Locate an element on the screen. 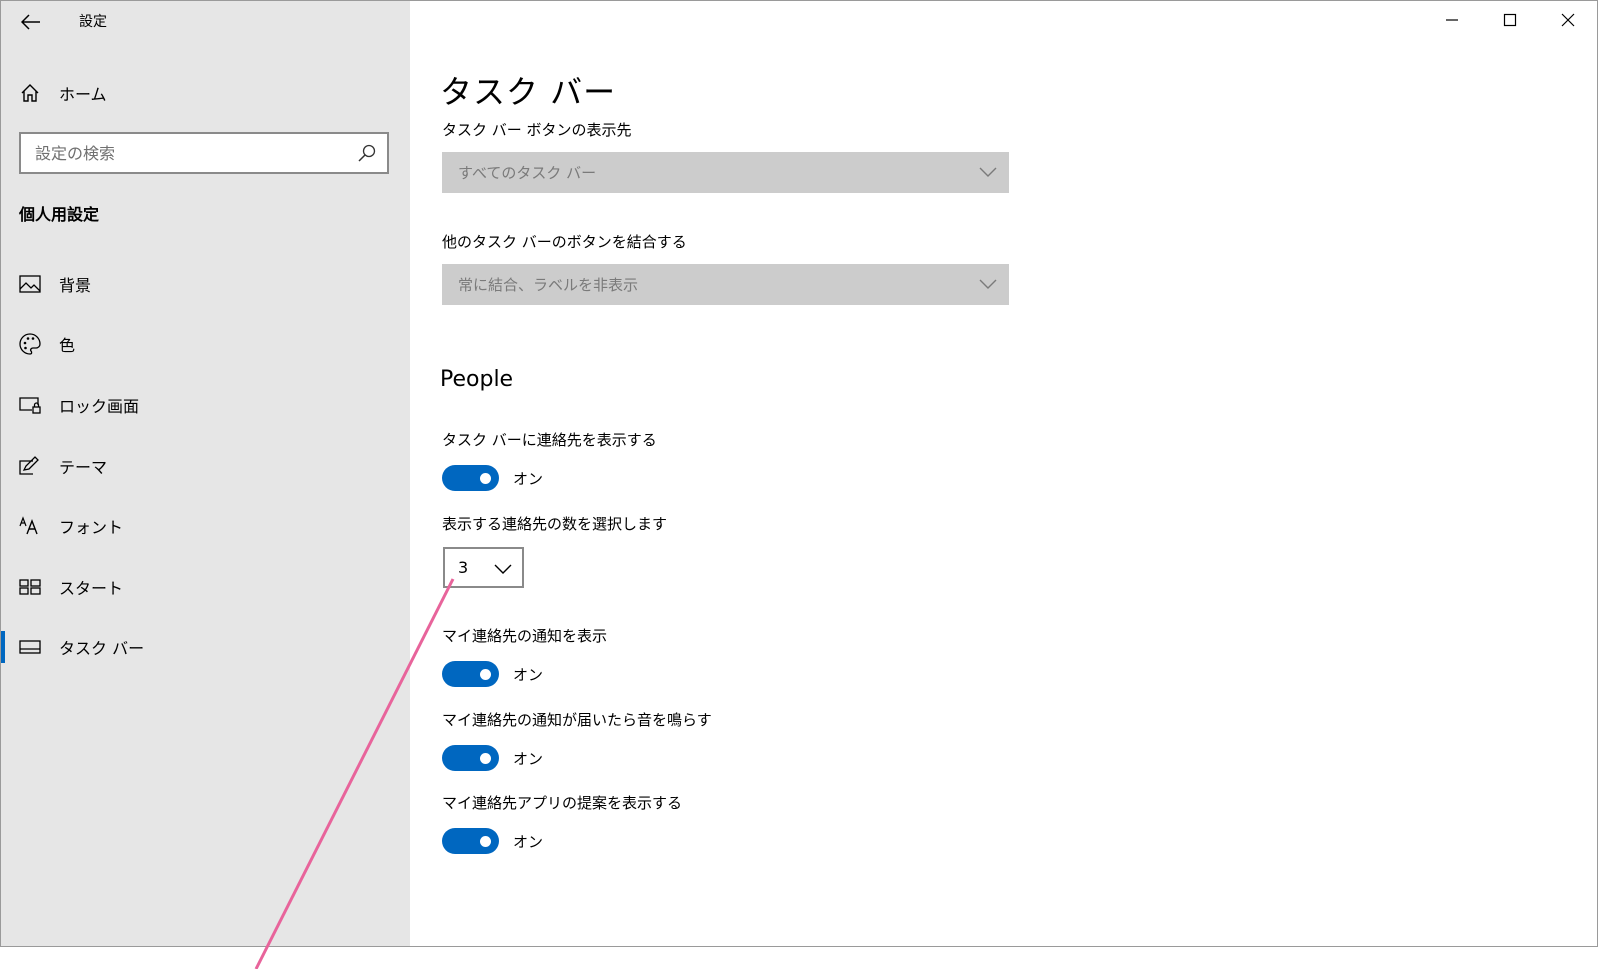 Image resolution: width=1600 pixels, height=969 pixels. dropdown-value: すべてのタスク バー is located at coordinates (527, 173).